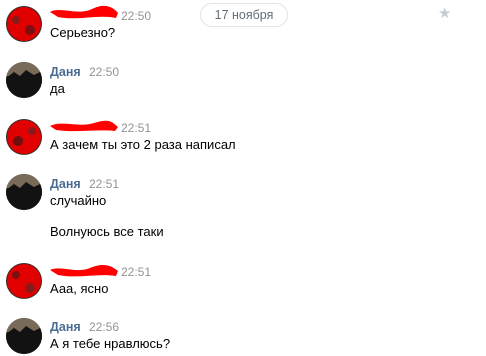 This screenshot has height=356, width=486. I want to click on message-text: А я тебе нравлюсь?, so click(110, 343).